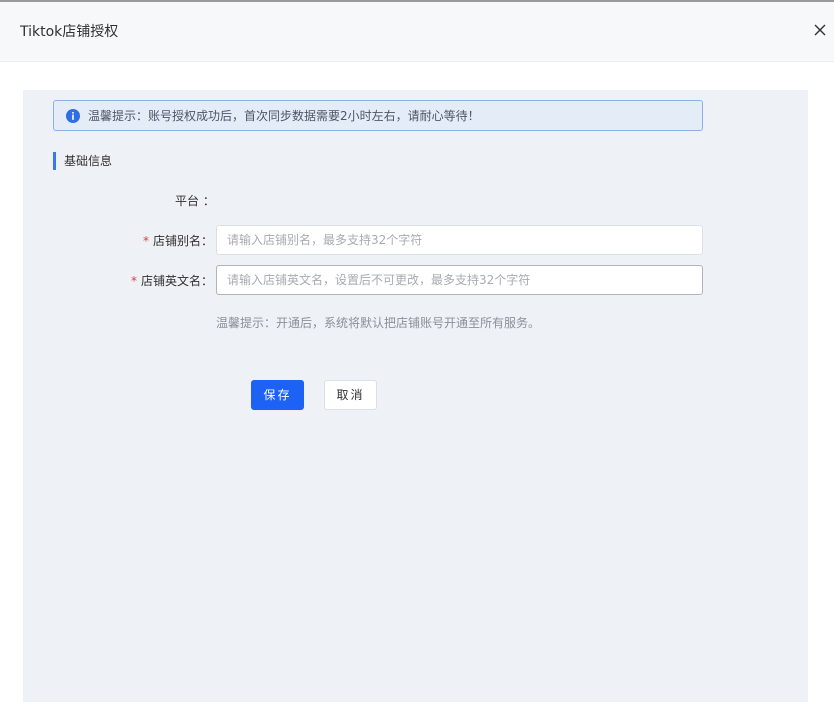 This screenshot has width=834, height=702. What do you see at coordinates (82, 161) in the screenshot?
I see `section-title-basic-info: 基础信息` at bounding box center [82, 161].